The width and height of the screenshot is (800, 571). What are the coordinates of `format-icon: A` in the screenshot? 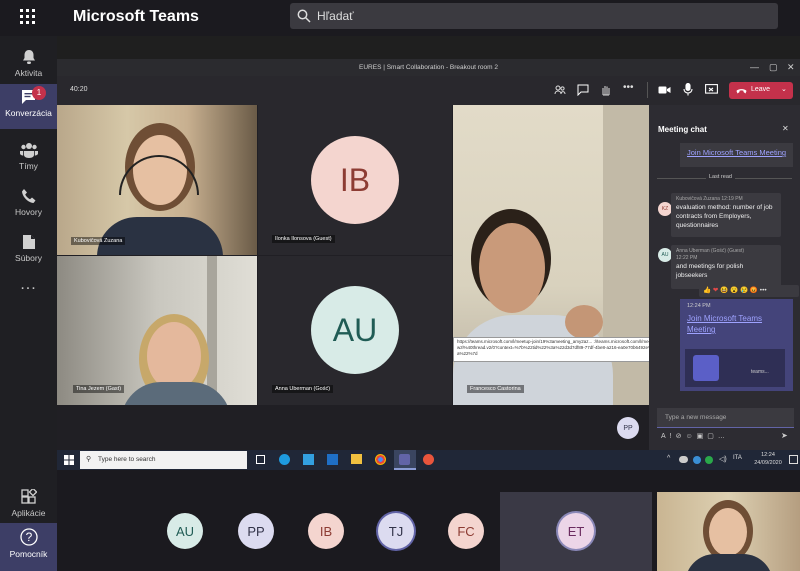 It's located at (665, 436).